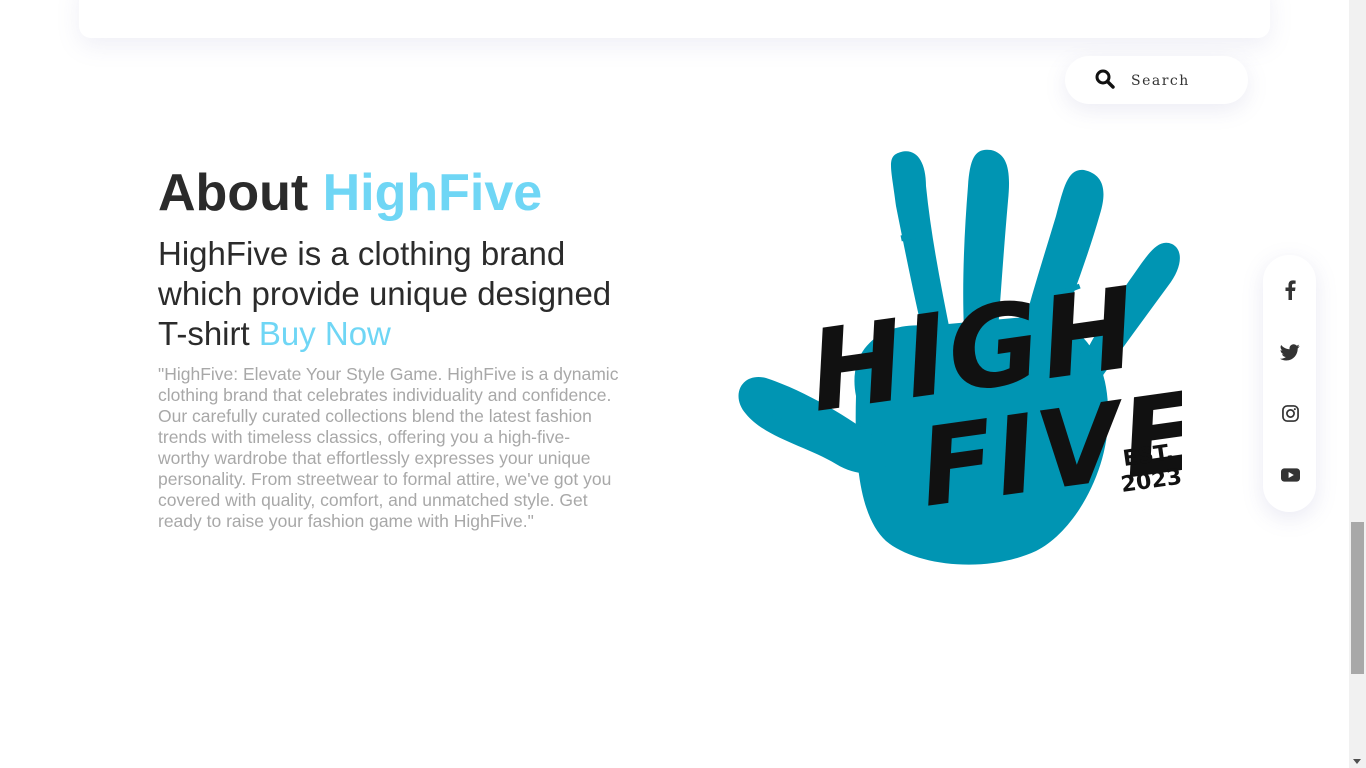 The image size is (1366, 768). Describe the element at coordinates (674, 19) in the screenshot. I see `navbar-card` at that location.